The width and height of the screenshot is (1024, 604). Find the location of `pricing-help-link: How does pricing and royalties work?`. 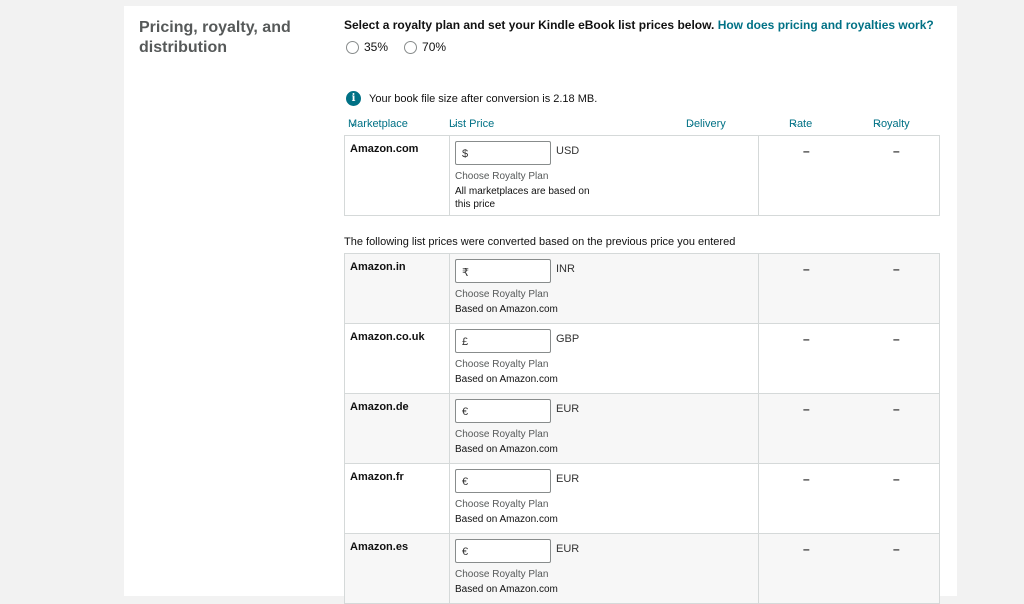

pricing-help-link: How does pricing and royalties work? is located at coordinates (826, 25).